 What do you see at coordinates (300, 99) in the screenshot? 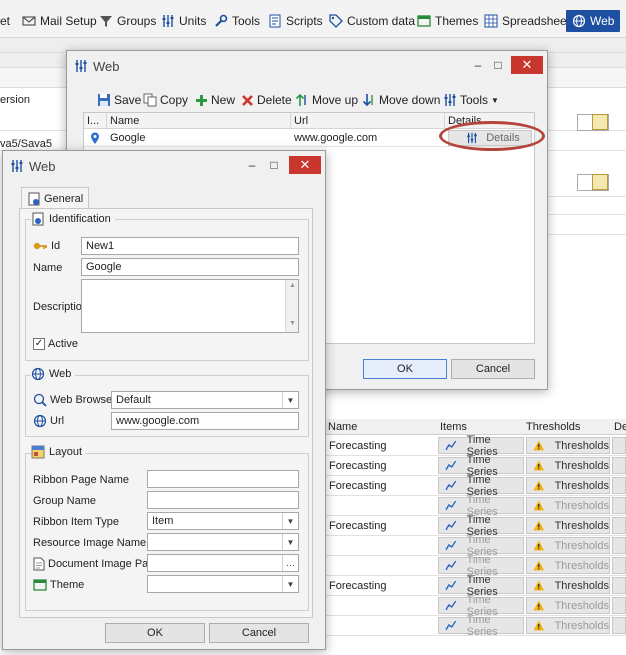
I see `move-up-icon` at bounding box center [300, 99].